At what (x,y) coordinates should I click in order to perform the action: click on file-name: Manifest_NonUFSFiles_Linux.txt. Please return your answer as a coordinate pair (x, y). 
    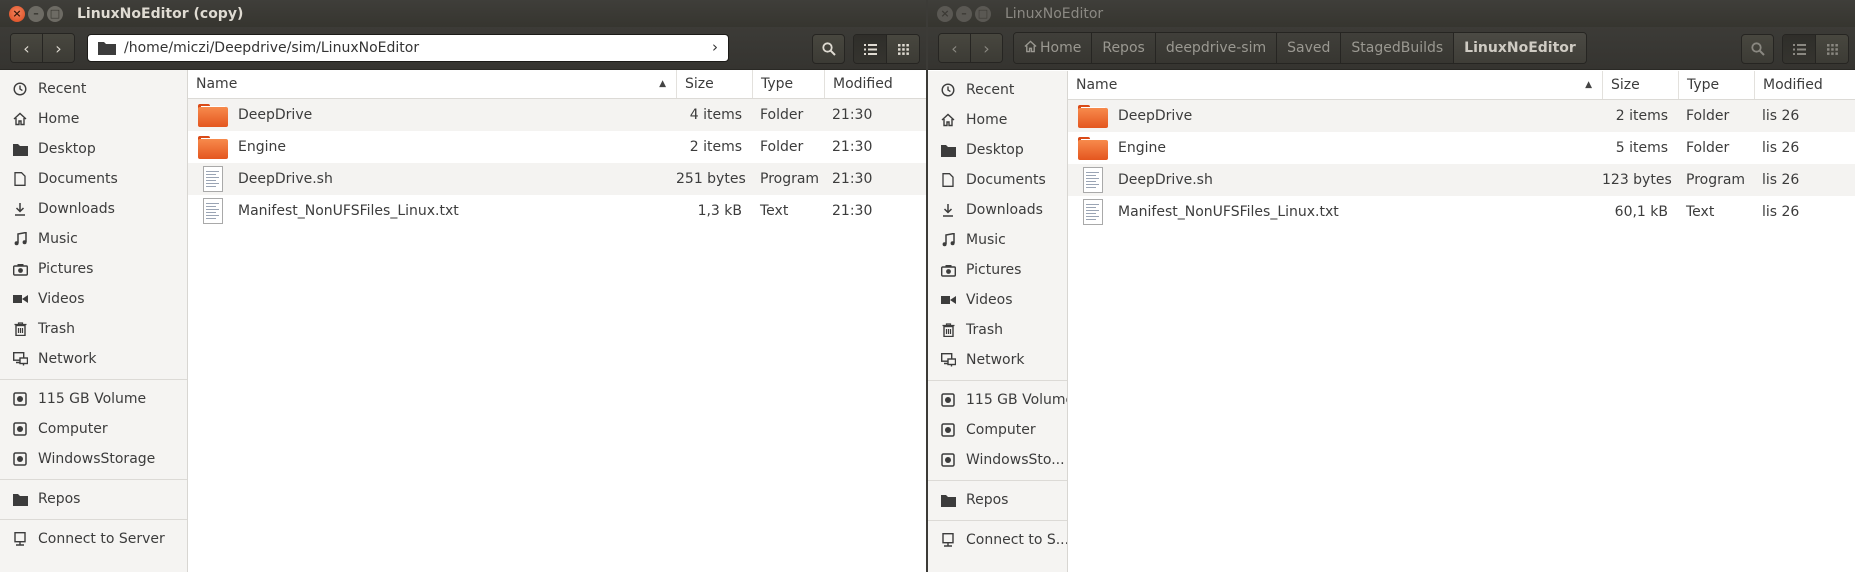
    Looking at the image, I should click on (348, 211).